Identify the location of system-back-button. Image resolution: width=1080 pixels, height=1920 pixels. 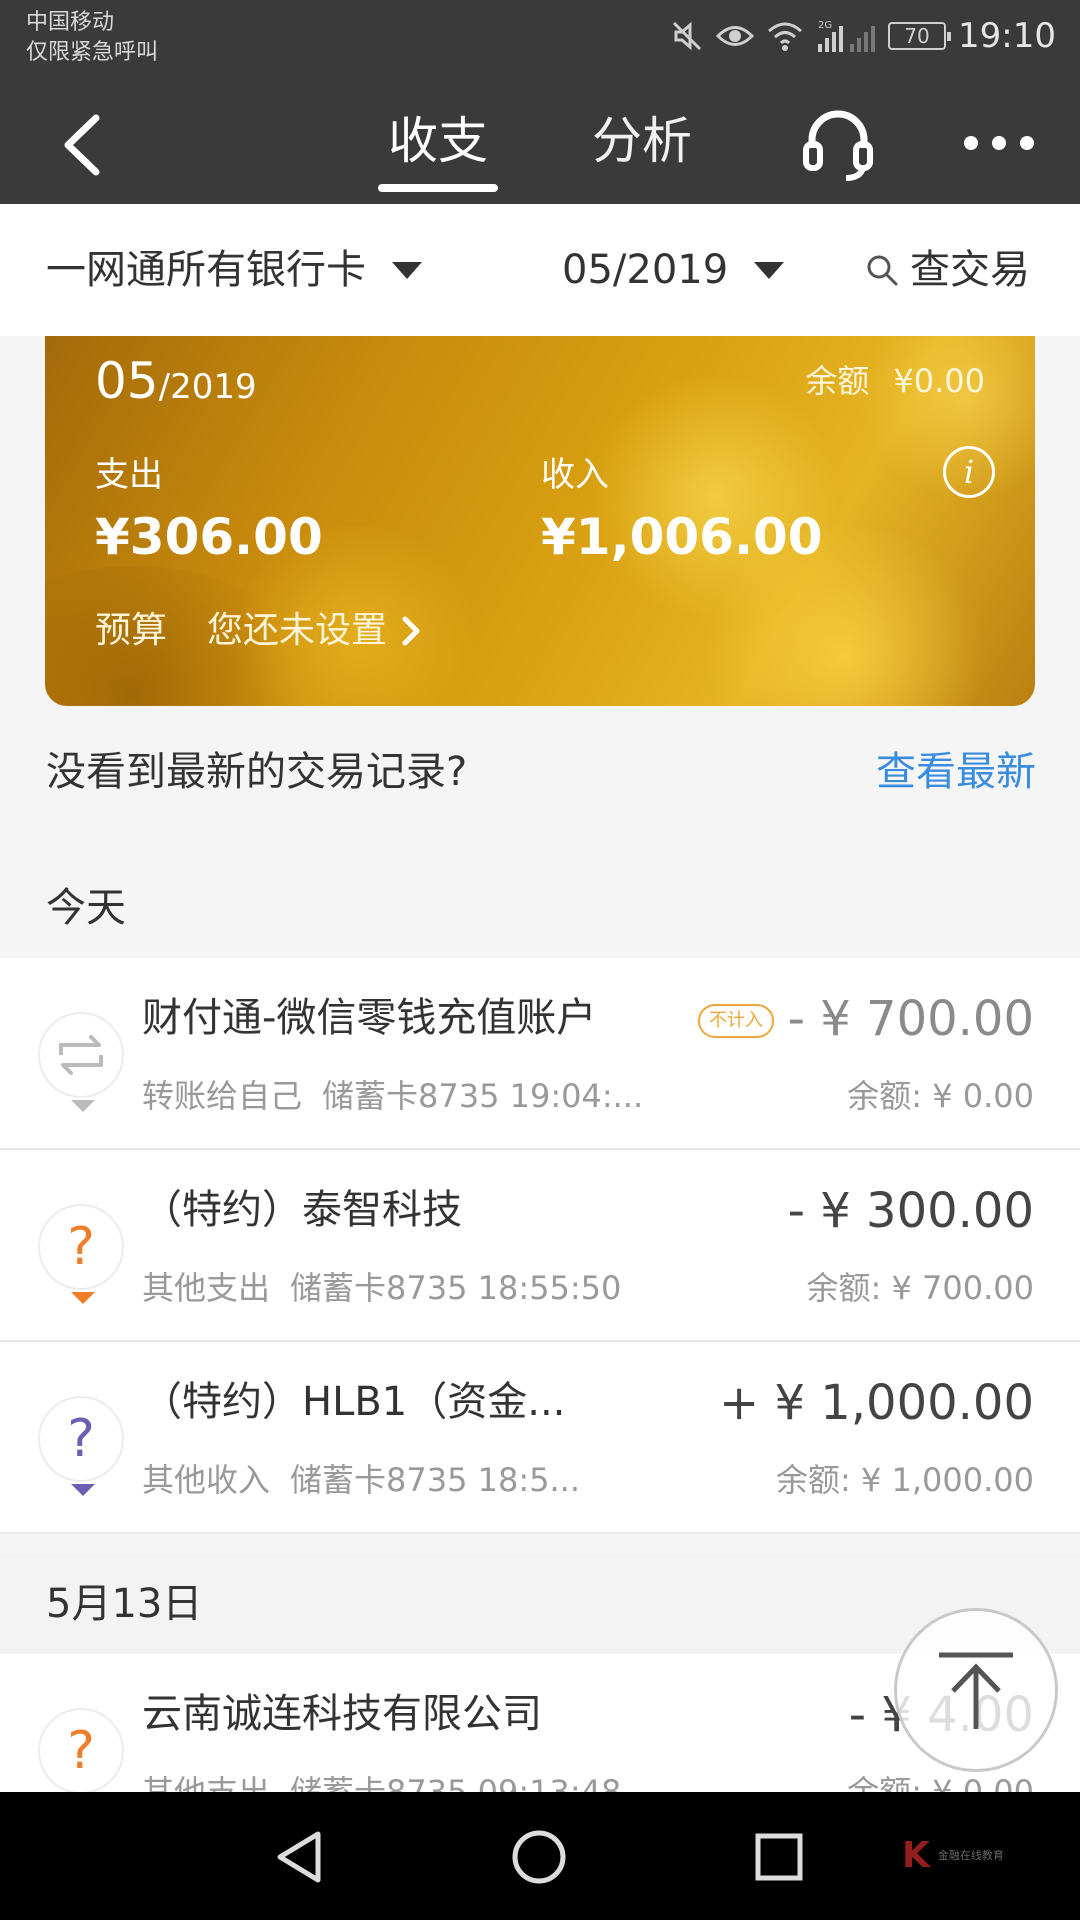
(299, 1857).